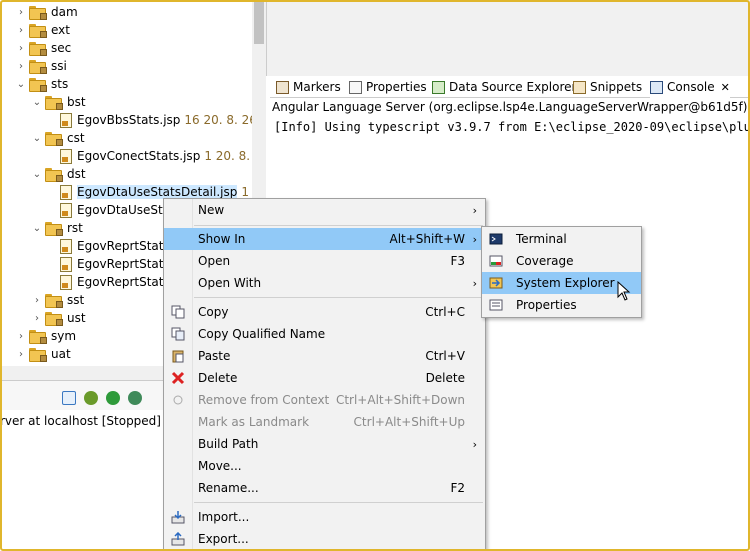 This screenshot has height=551, width=750. I want to click on tree-item-ssi: › ssi, so click(41, 66).